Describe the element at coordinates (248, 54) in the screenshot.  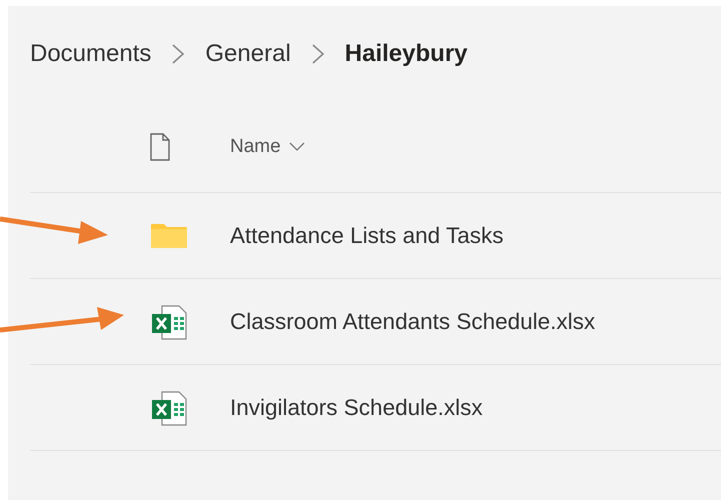
I see `breadcrumb-link: General` at that location.